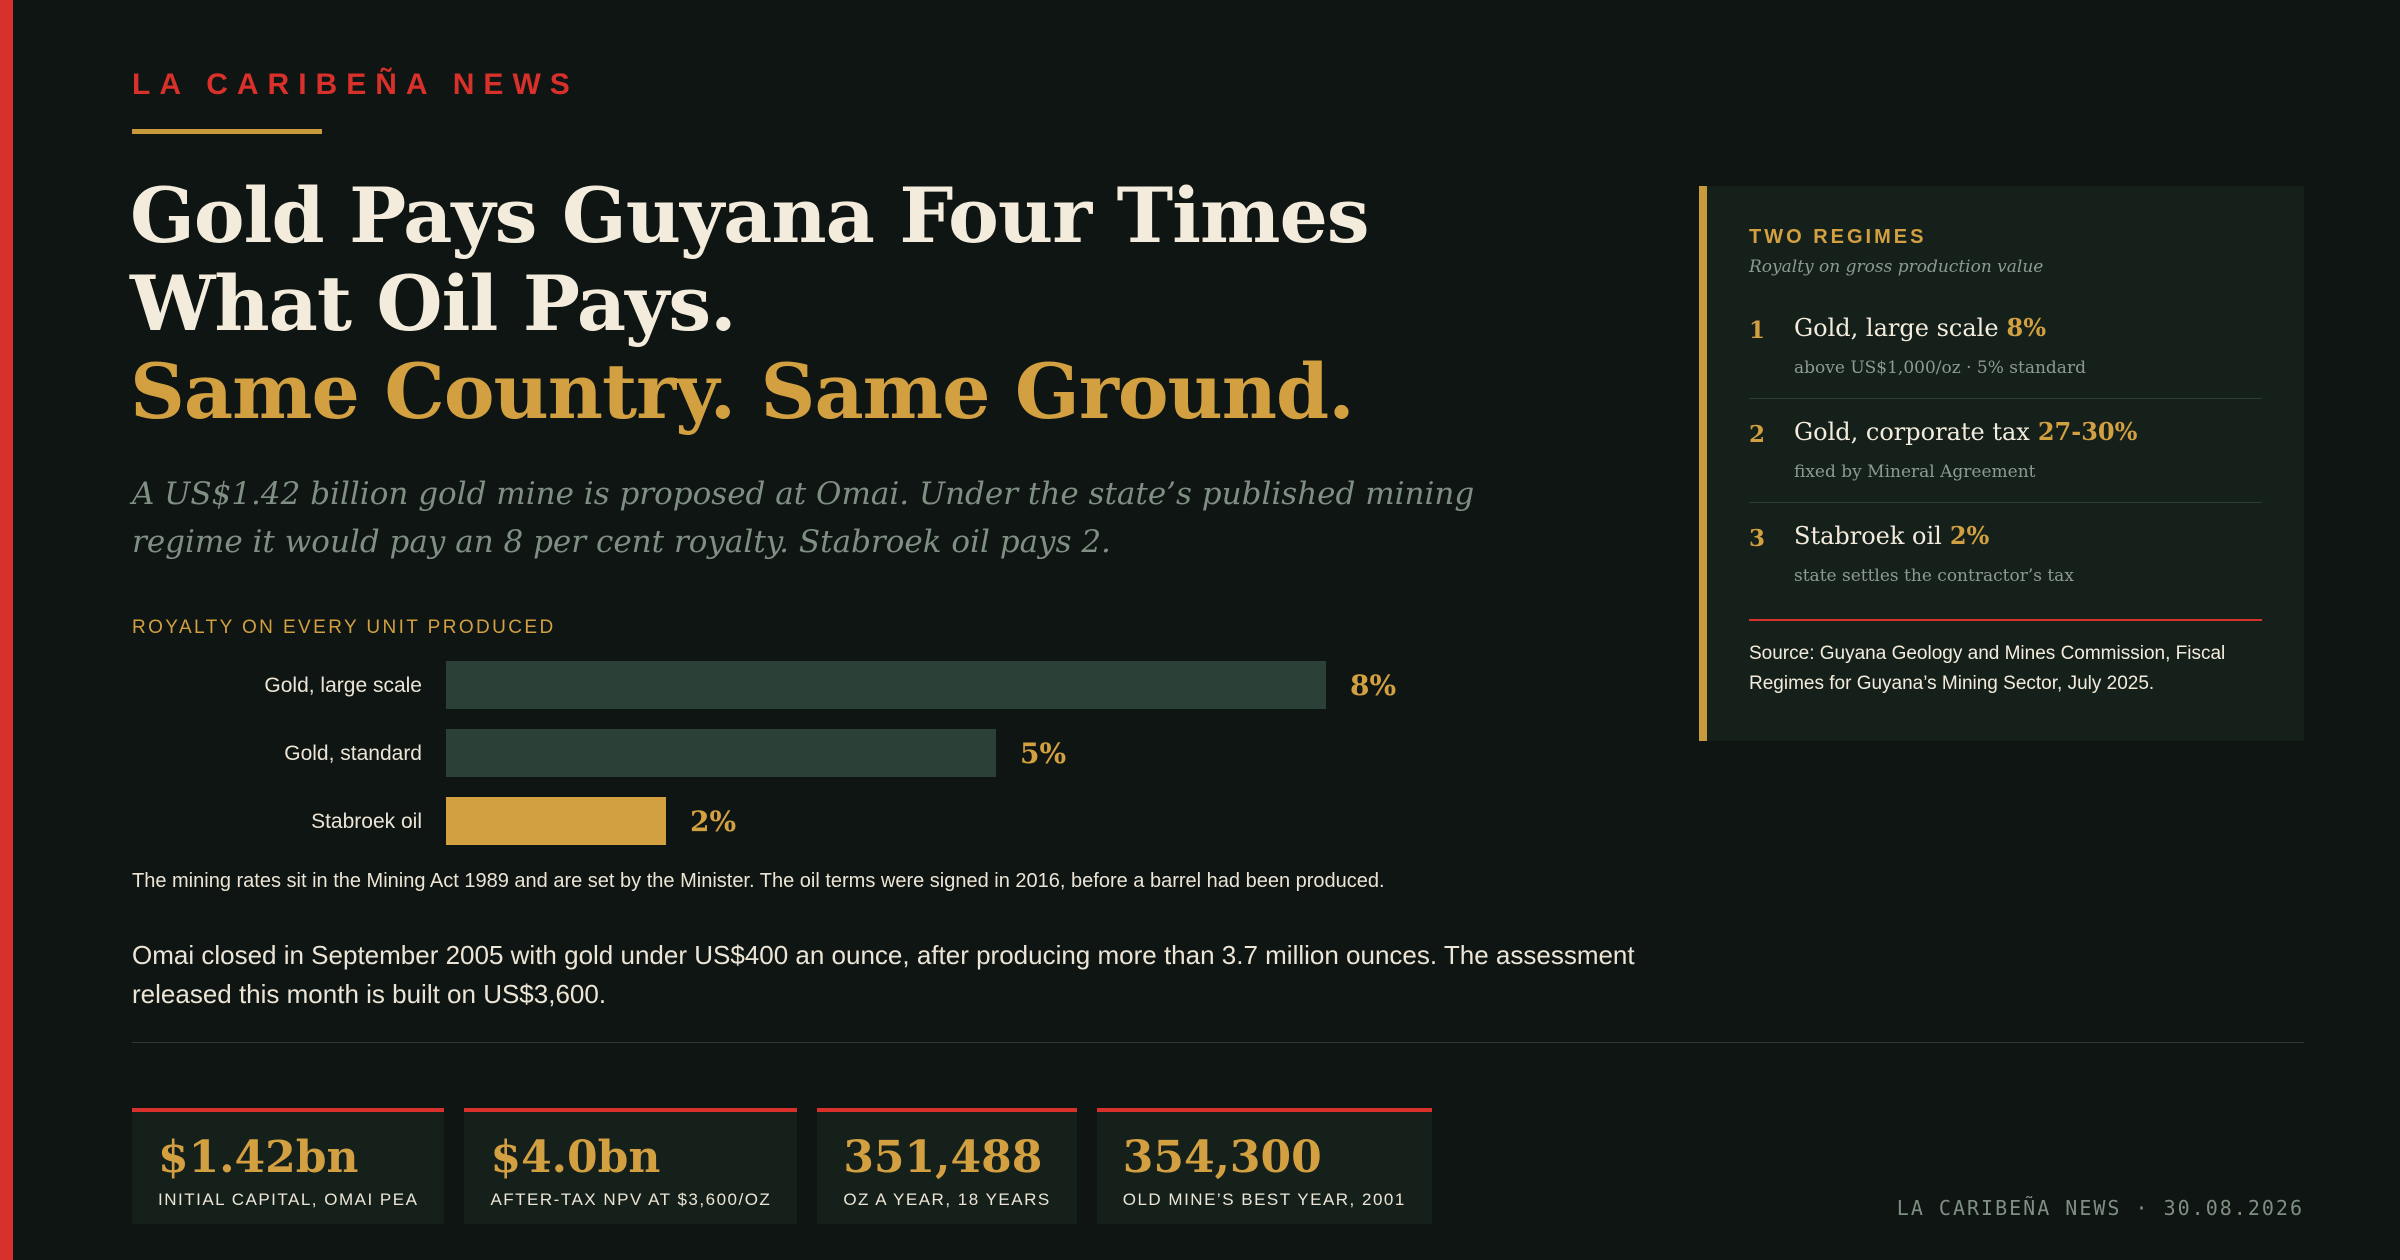  What do you see at coordinates (2100, 1208) in the screenshot?
I see `footer-credit: LA CARIBEÑA NEWS · 30.08.2026` at bounding box center [2100, 1208].